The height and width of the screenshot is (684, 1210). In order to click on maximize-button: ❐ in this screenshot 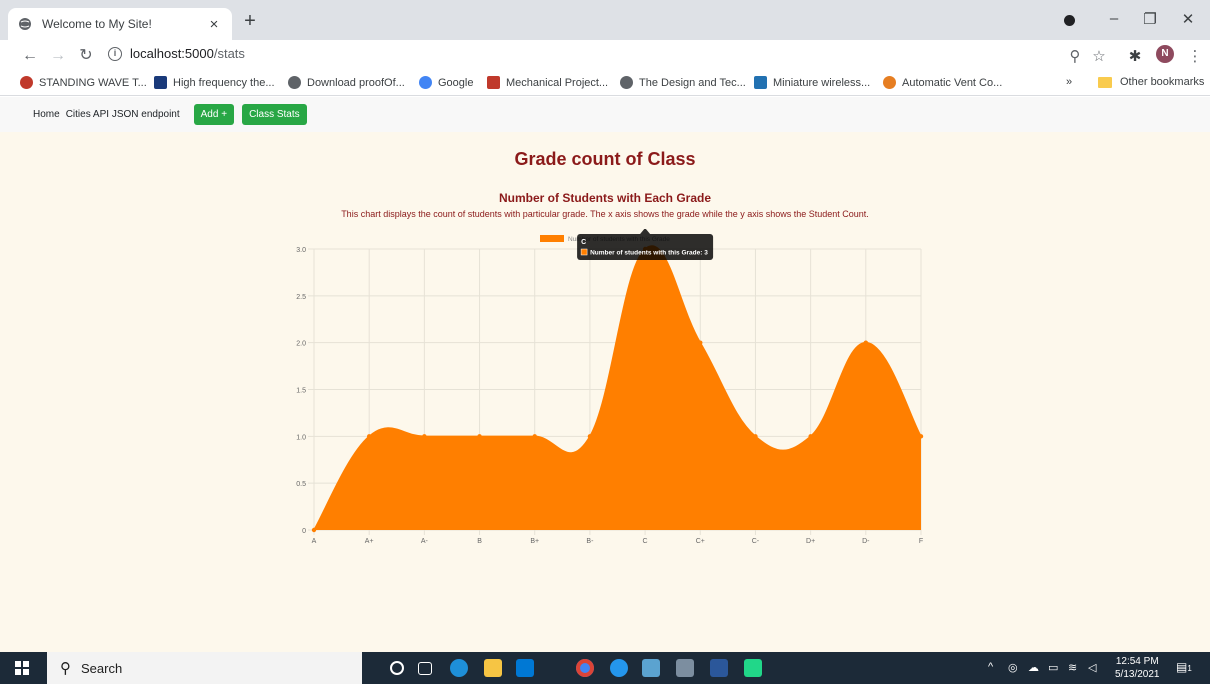, I will do `click(1150, 19)`.